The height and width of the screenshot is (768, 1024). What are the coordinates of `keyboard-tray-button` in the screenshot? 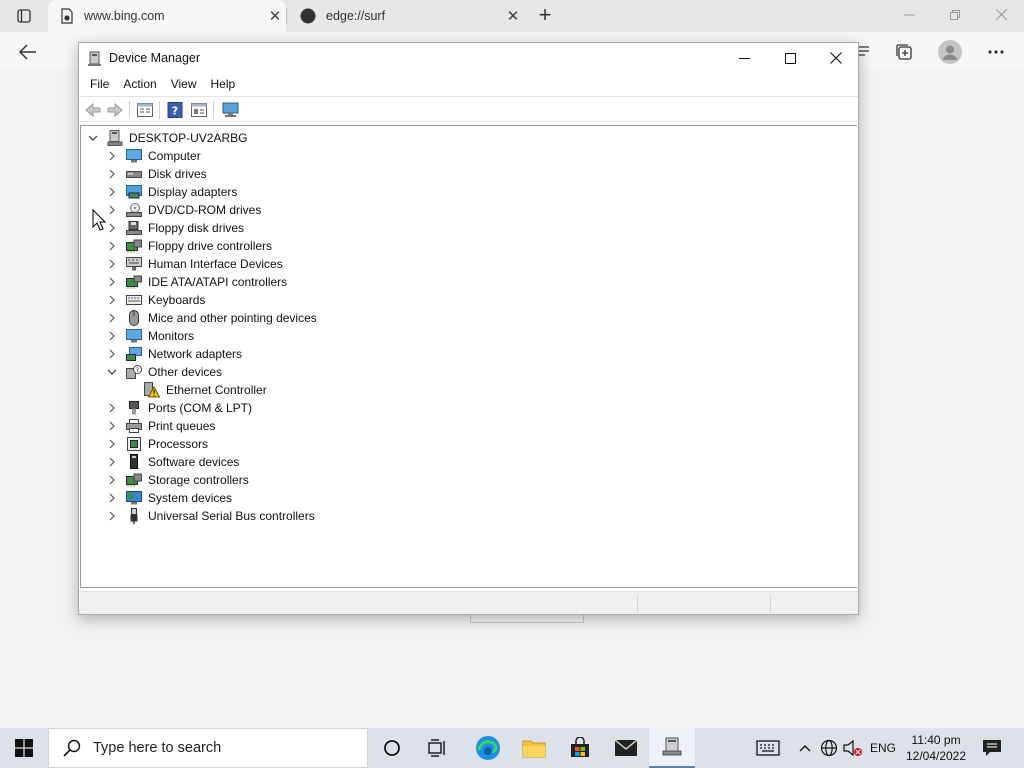 It's located at (768, 748).